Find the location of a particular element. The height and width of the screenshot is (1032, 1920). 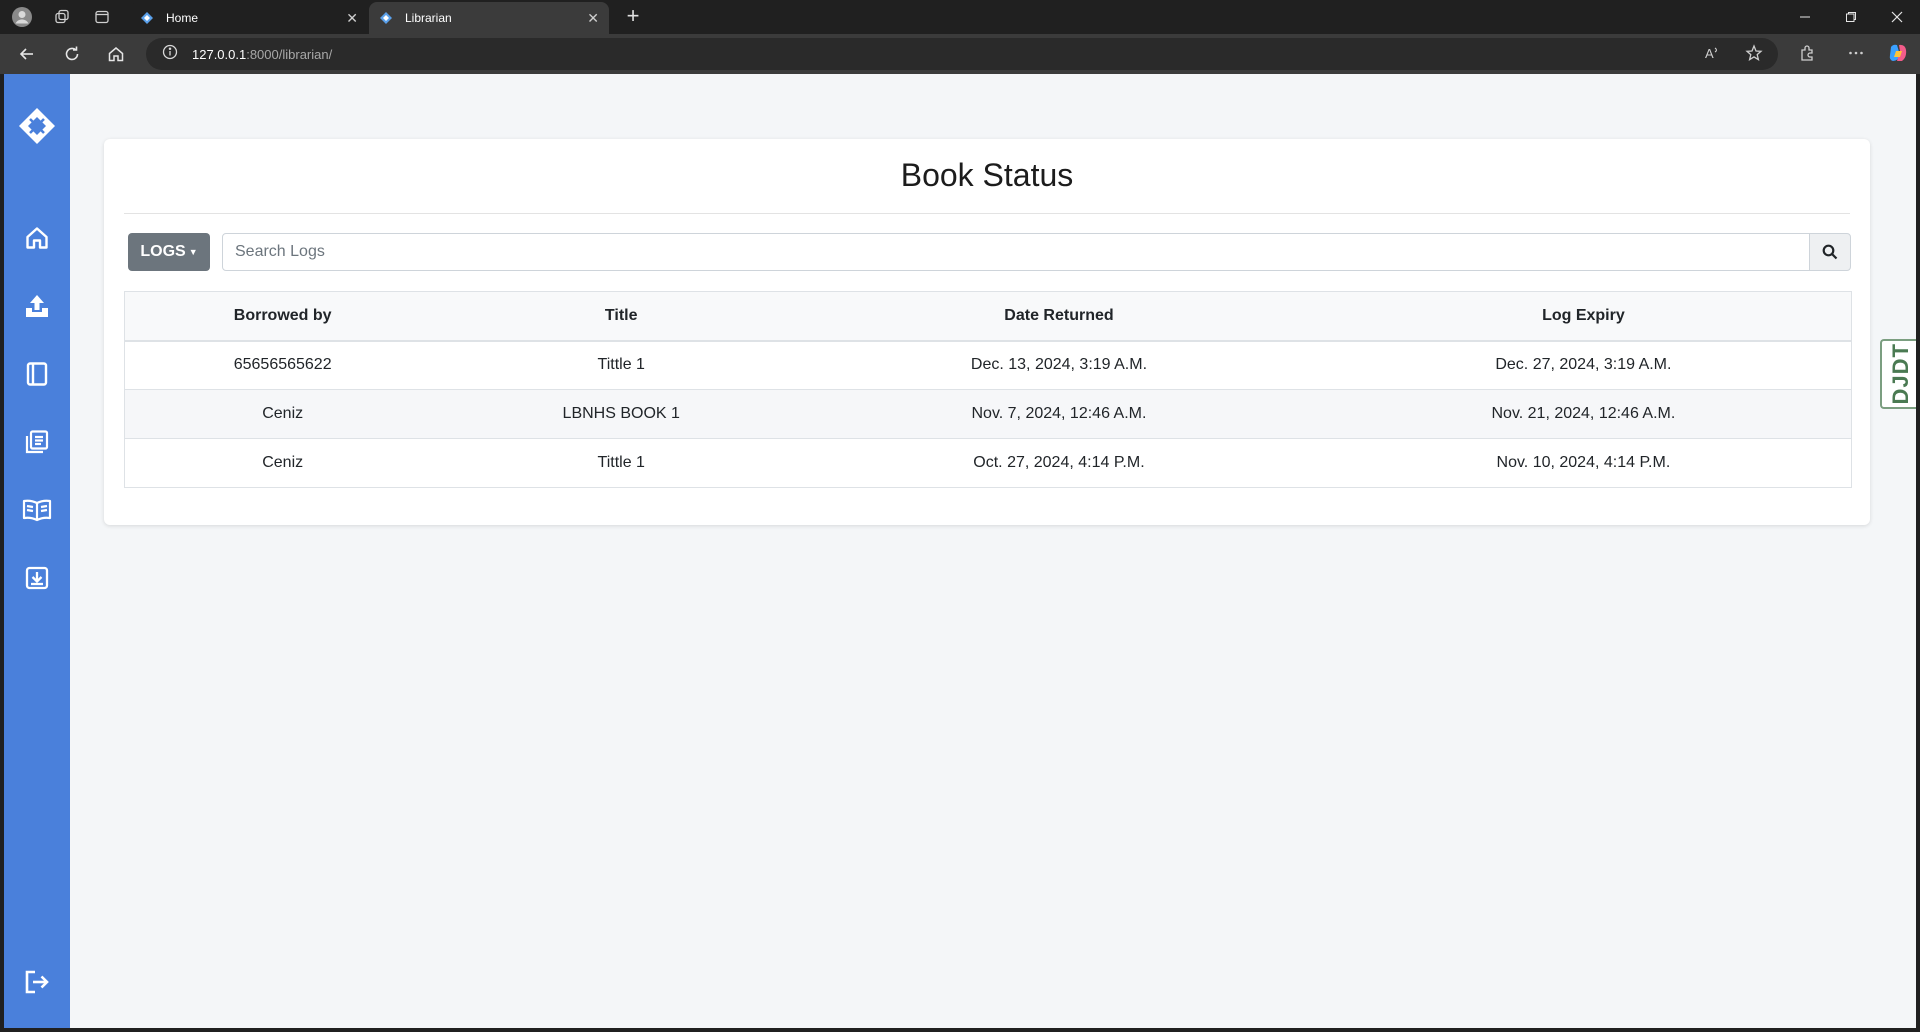

read-aloud-icon: A is located at coordinates (1713, 53).